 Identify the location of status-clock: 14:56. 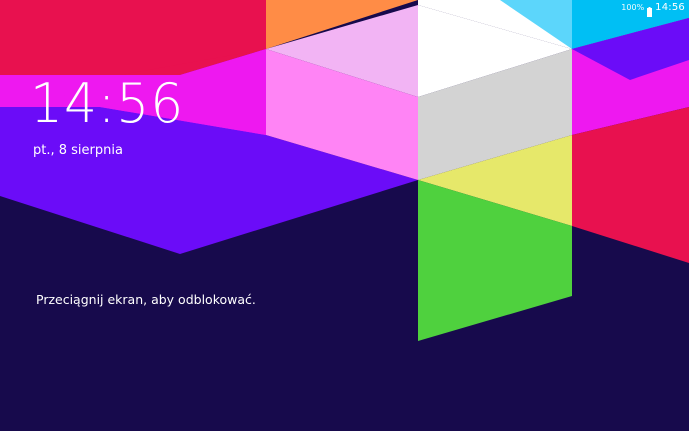
(670, 7).